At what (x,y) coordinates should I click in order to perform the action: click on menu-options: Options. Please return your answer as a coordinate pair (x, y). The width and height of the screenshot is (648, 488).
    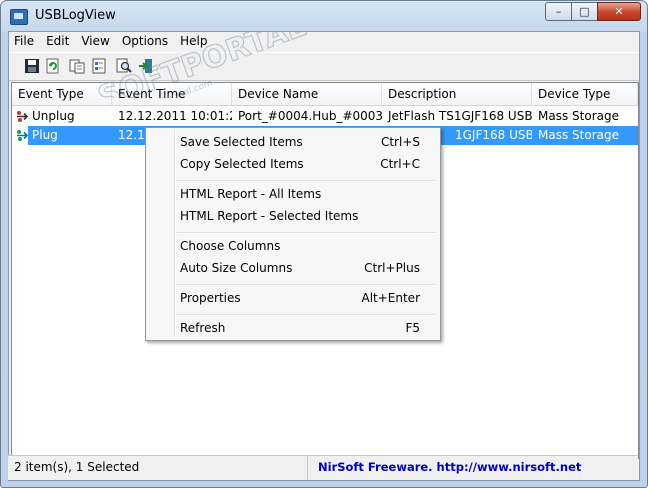
    Looking at the image, I should click on (146, 41).